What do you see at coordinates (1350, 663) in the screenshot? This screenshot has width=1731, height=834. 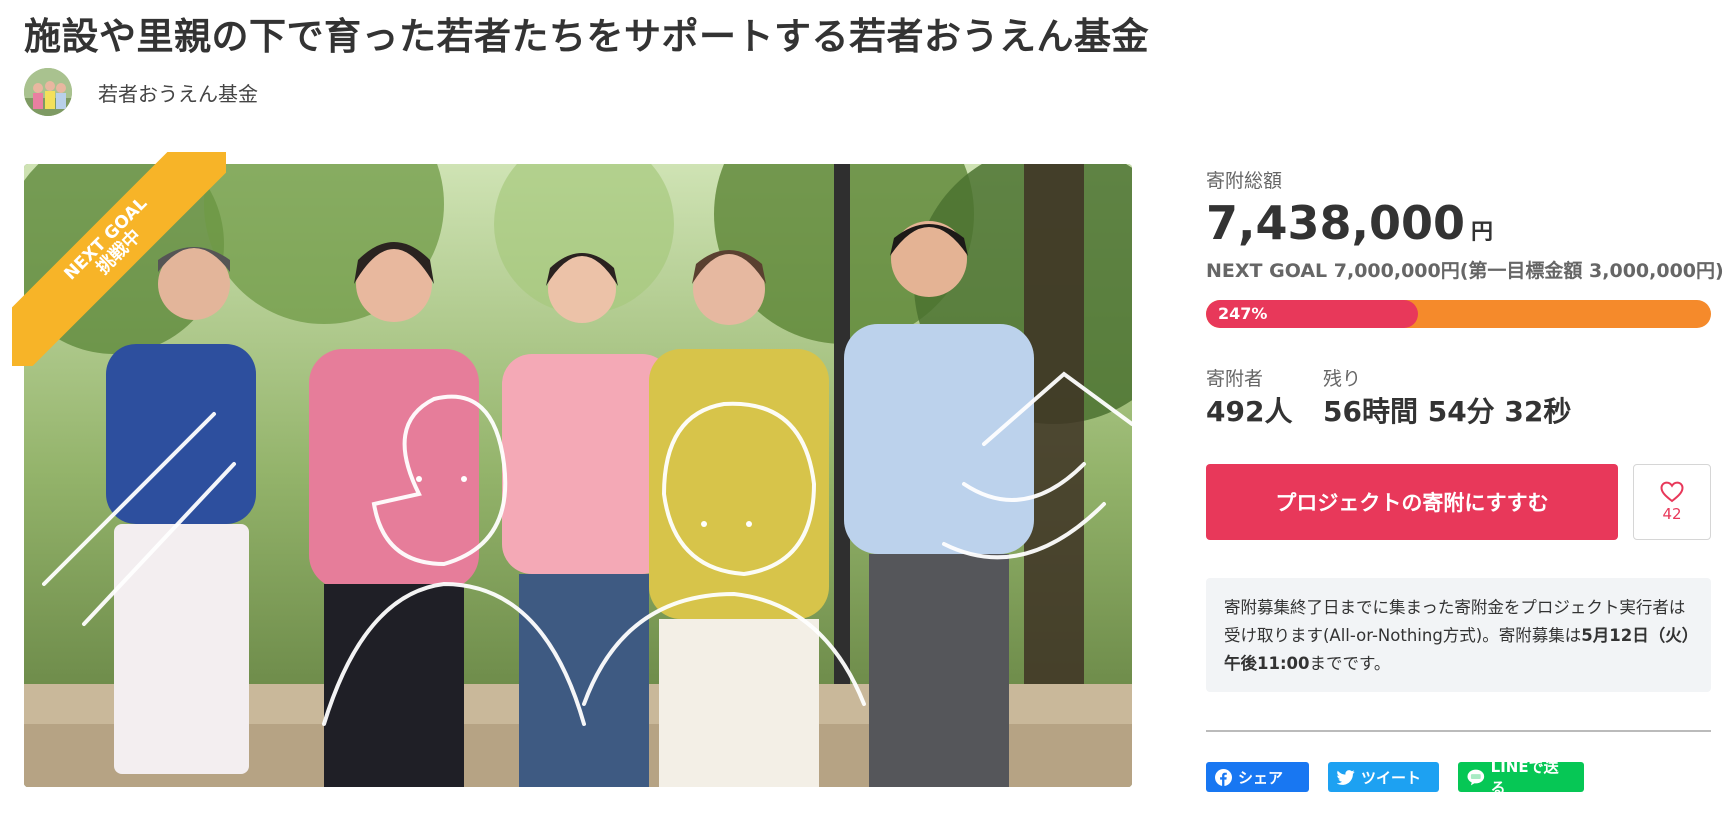 I see `notice-text-end: までです。` at bounding box center [1350, 663].